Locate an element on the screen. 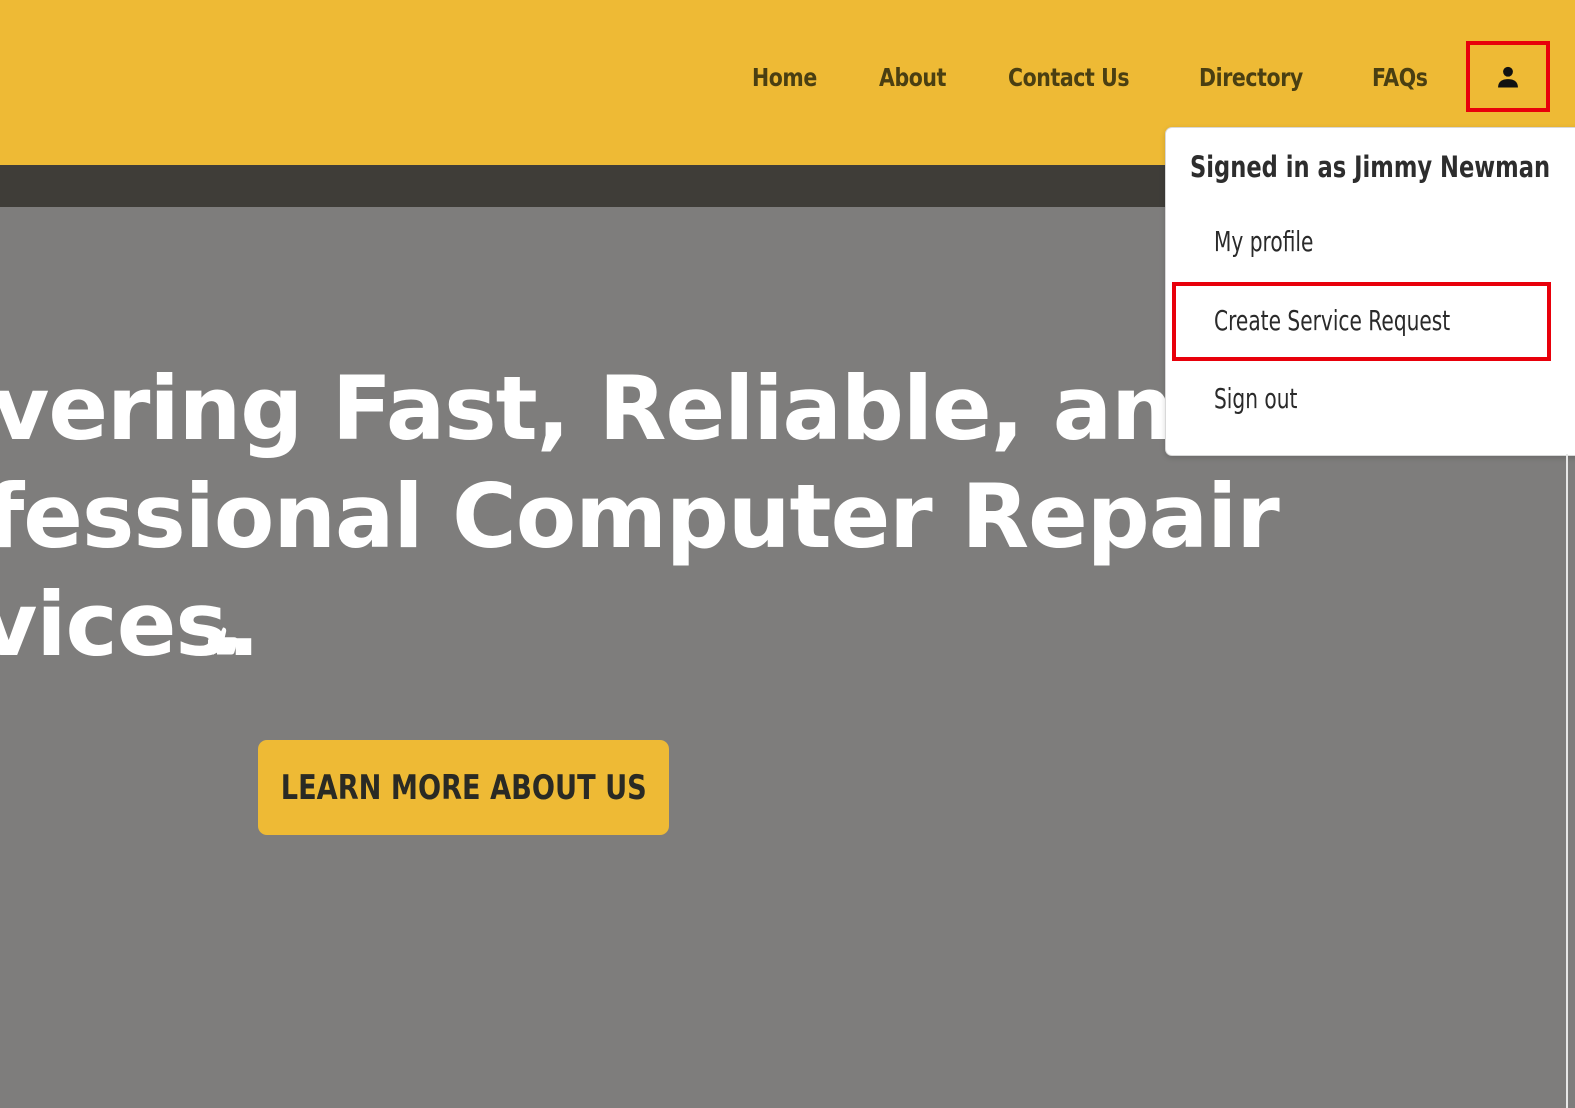 The image size is (1575, 1108). nav-directory: Directory is located at coordinates (1251, 78).